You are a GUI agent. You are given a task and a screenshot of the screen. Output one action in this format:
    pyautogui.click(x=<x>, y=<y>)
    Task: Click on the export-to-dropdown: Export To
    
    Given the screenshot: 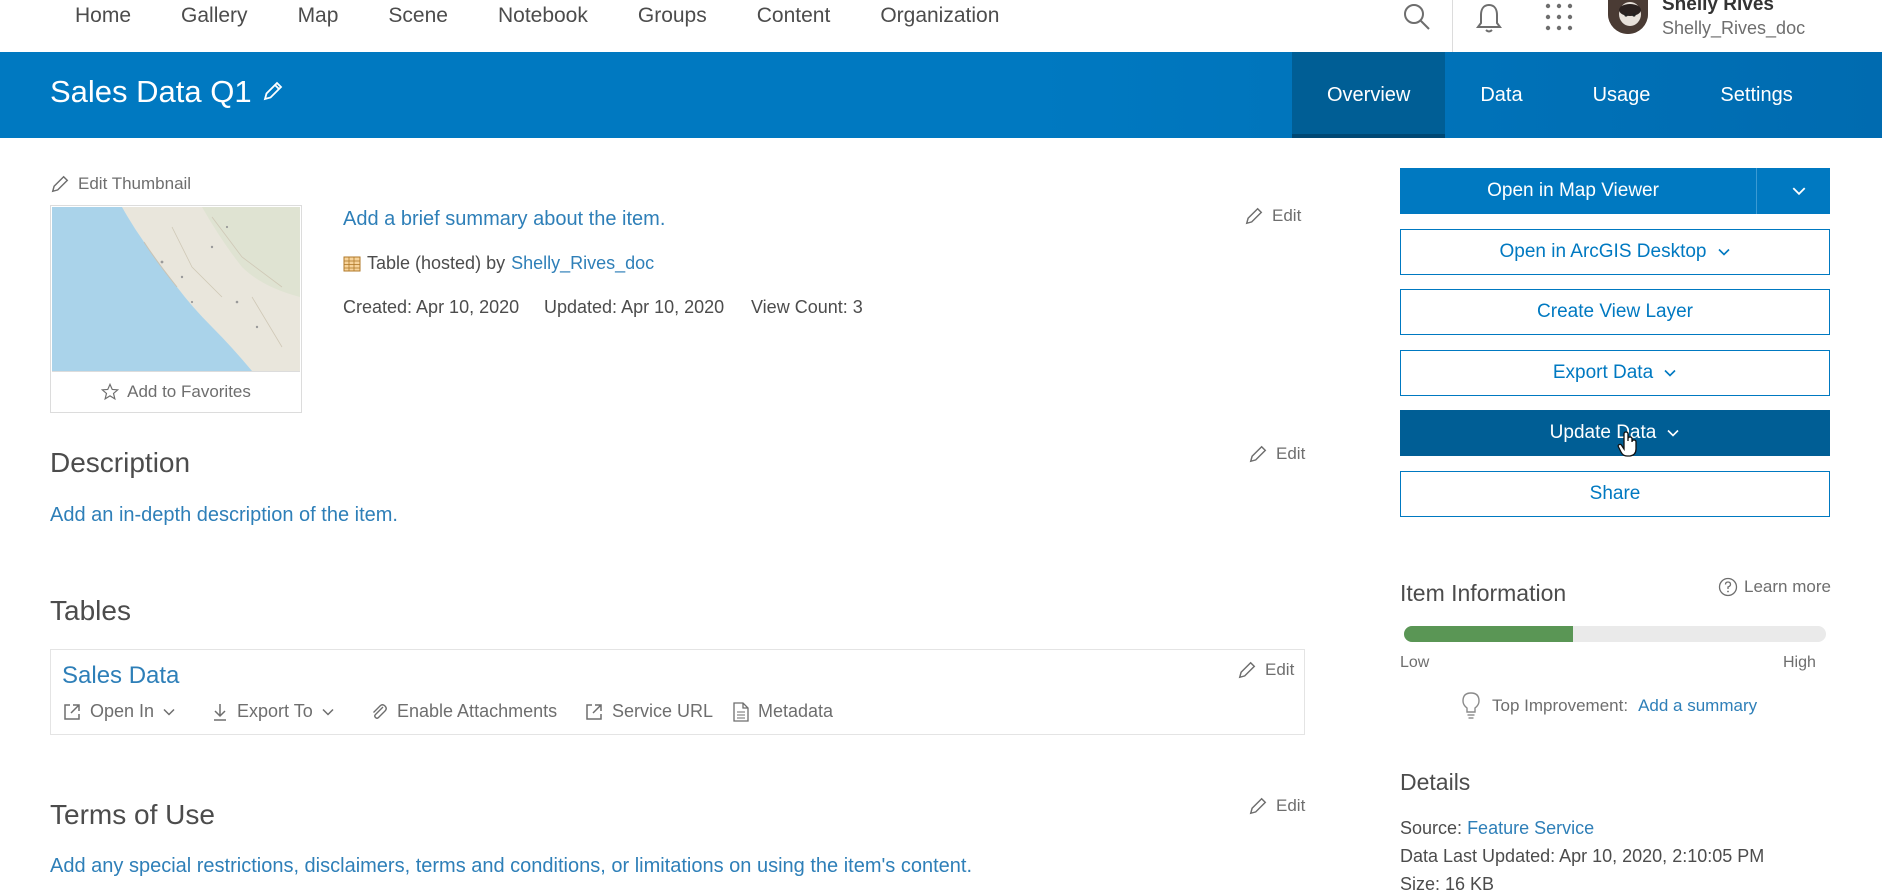 What is the action you would take?
    pyautogui.click(x=273, y=711)
    